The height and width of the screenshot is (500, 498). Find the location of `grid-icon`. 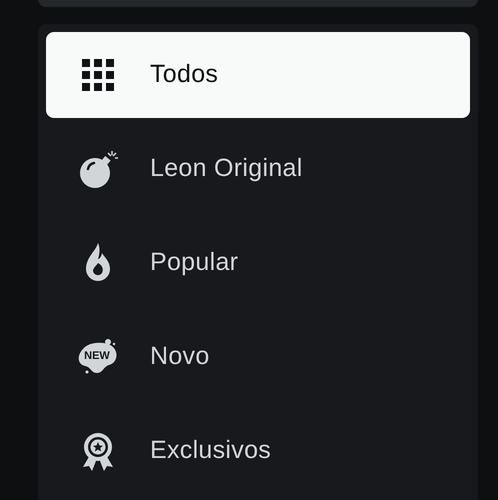

grid-icon is located at coordinates (98, 75).